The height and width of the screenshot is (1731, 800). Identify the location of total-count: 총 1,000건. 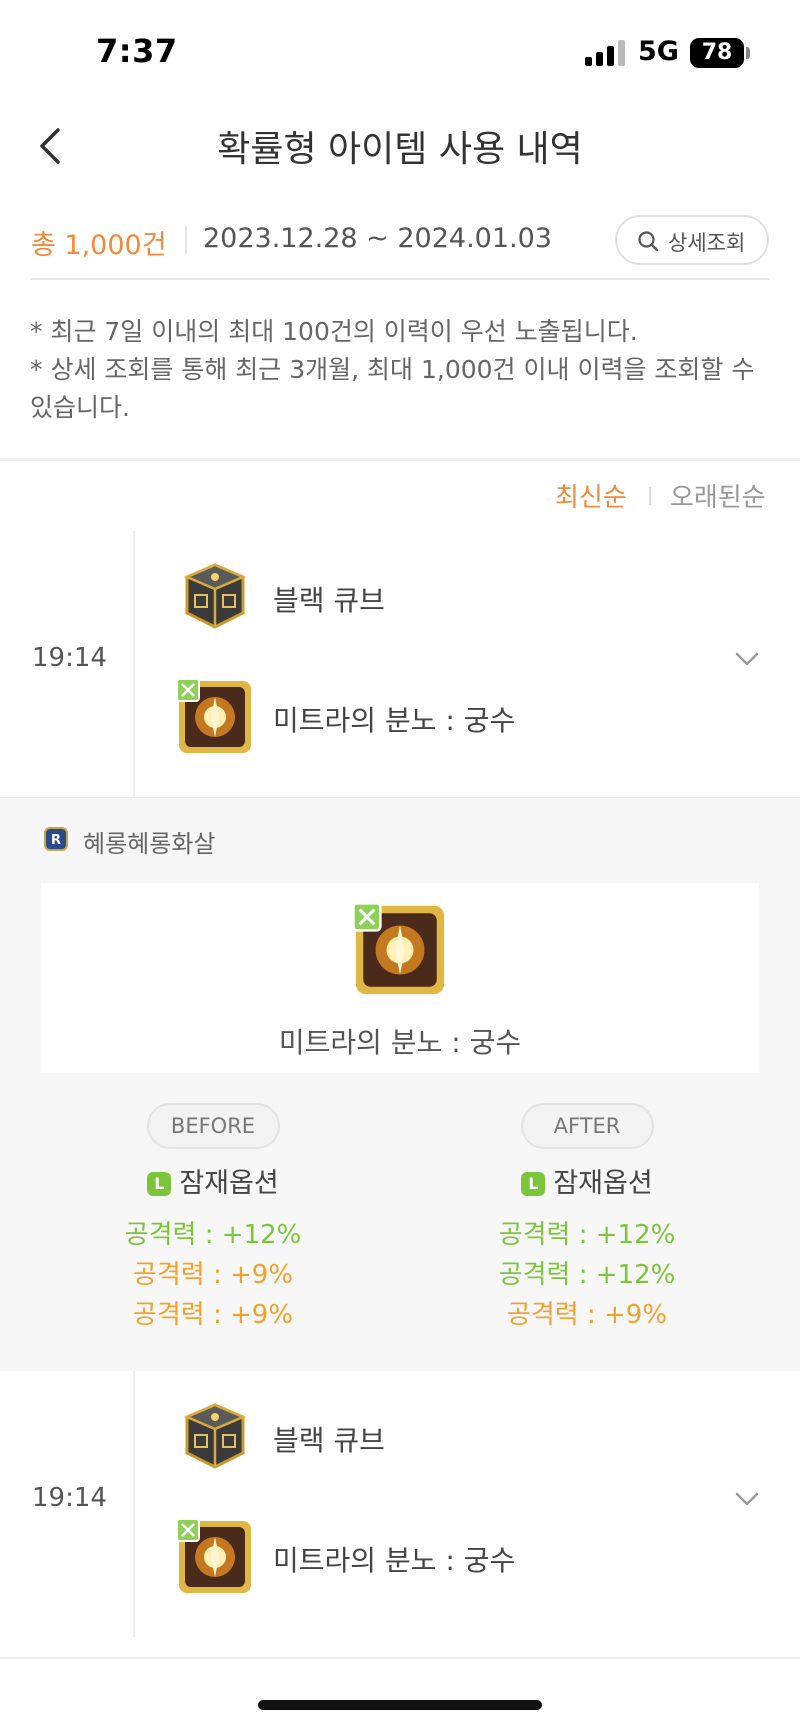
(99, 245).